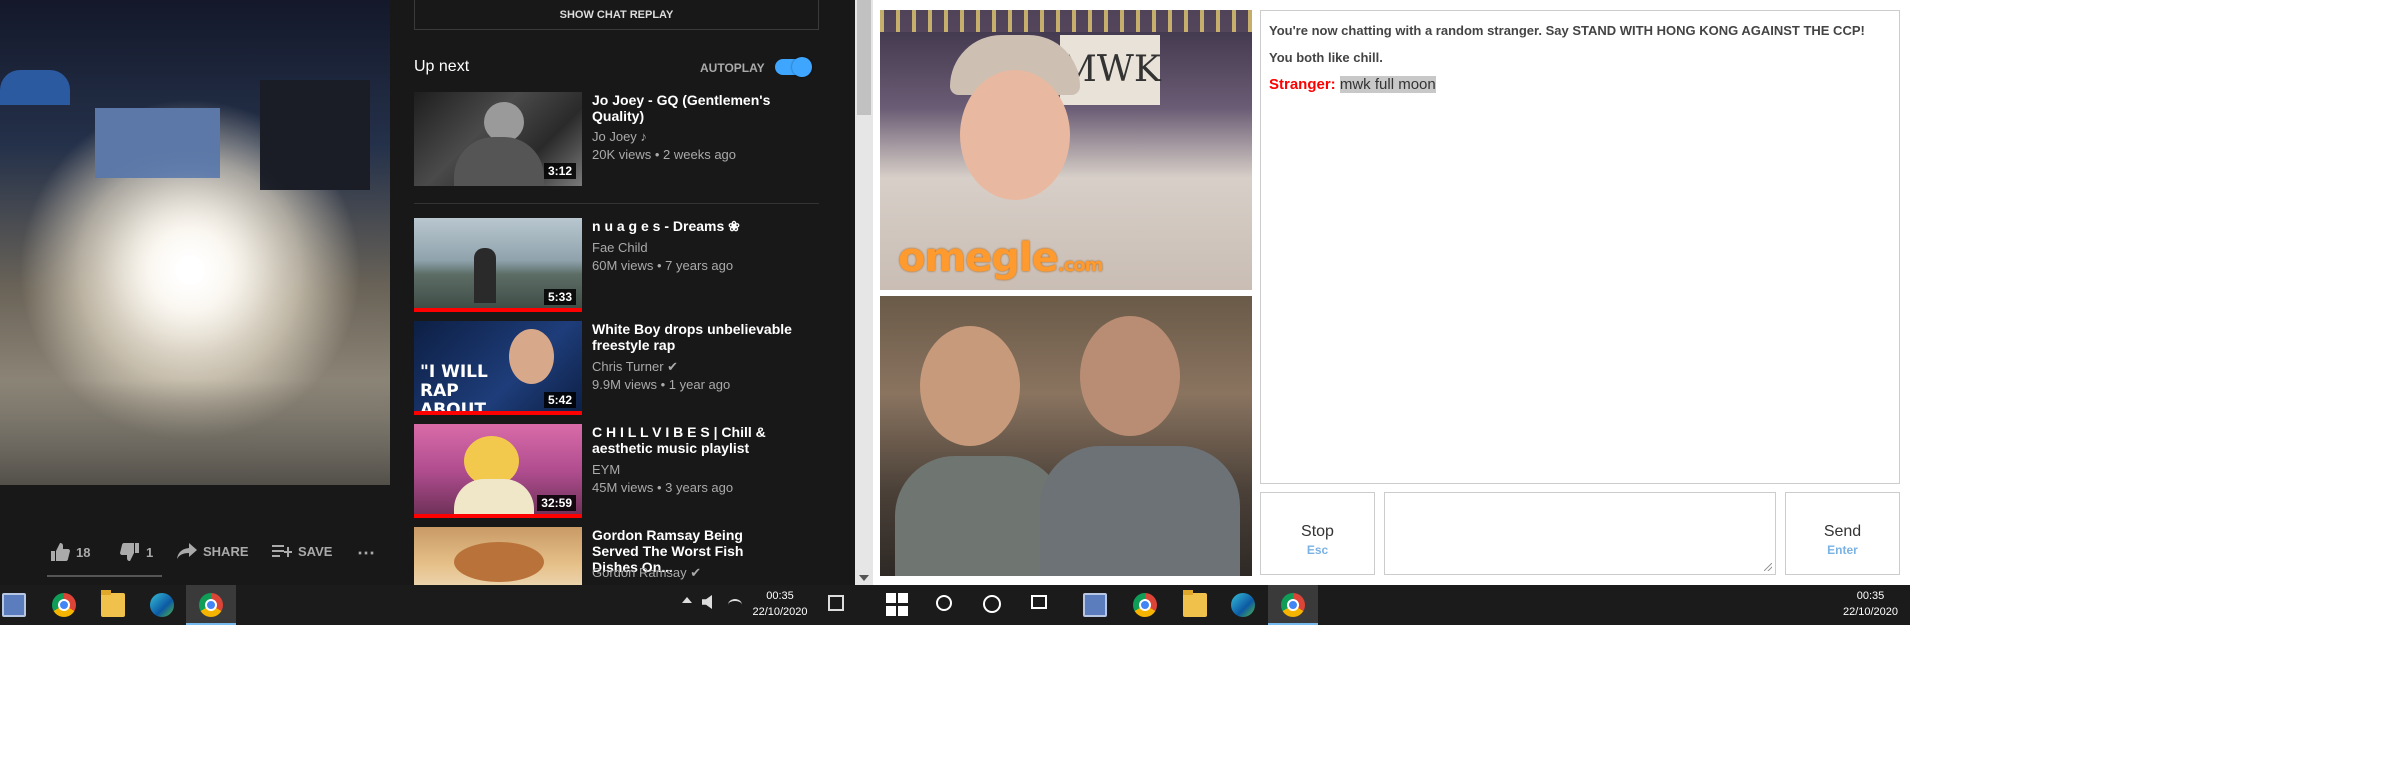 The height and width of the screenshot is (768, 2390). What do you see at coordinates (498, 368) in the screenshot?
I see `video-thumbnail: "I WILL RAP ABOUT ANYTHING" 5:42` at bounding box center [498, 368].